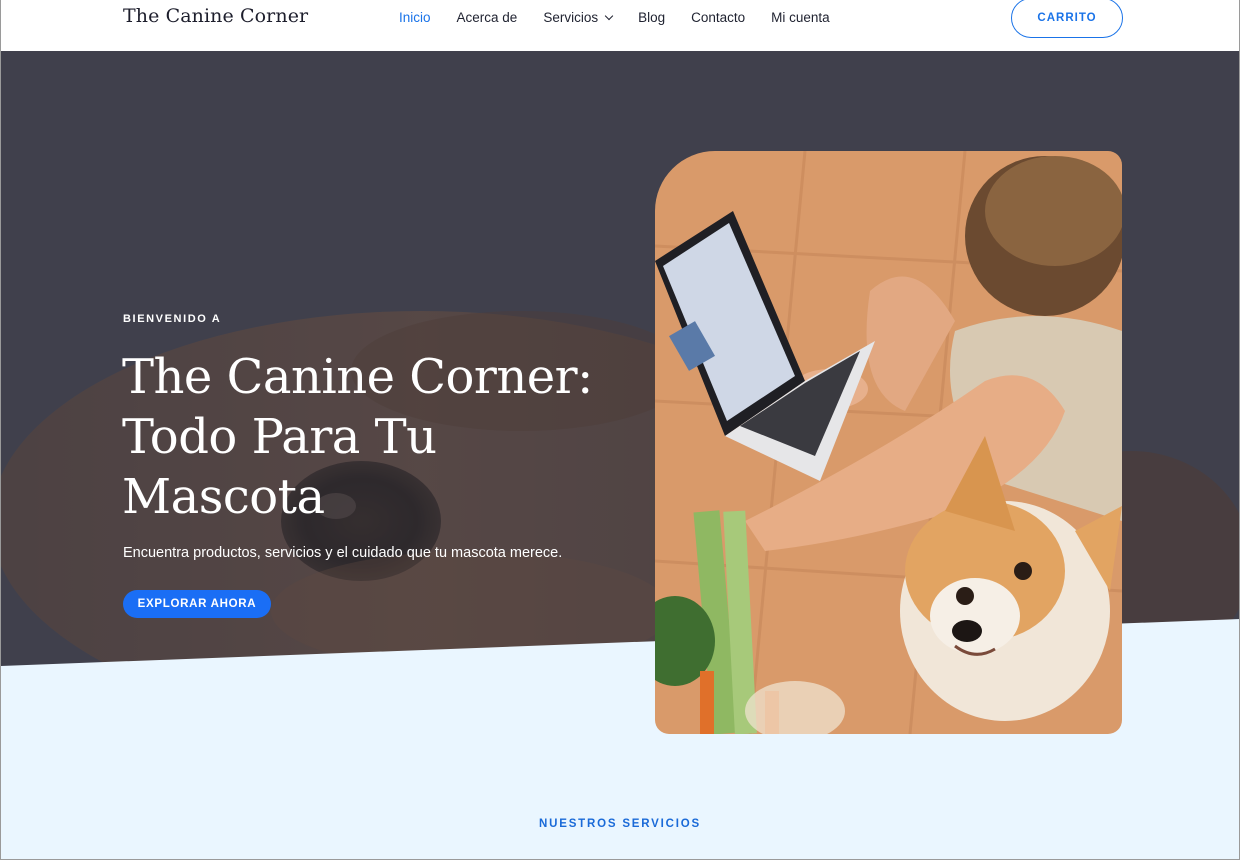 The height and width of the screenshot is (860, 1240). I want to click on nav-item-blog: Blog, so click(651, 18).